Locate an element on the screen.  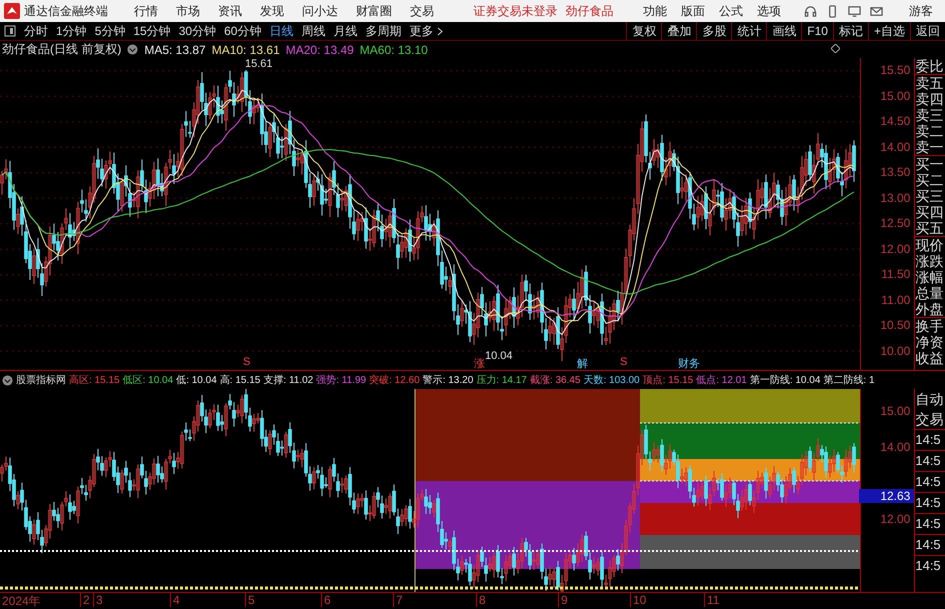
menu-item: 发现 is located at coordinates (272, 11).